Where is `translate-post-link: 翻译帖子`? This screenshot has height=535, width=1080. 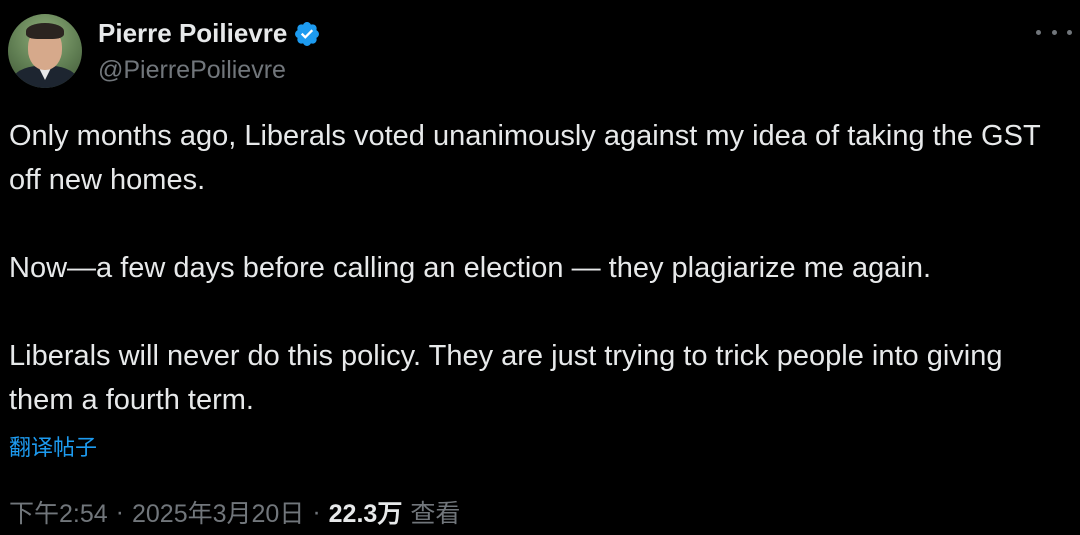 translate-post-link: 翻译帖子 is located at coordinates (53, 446).